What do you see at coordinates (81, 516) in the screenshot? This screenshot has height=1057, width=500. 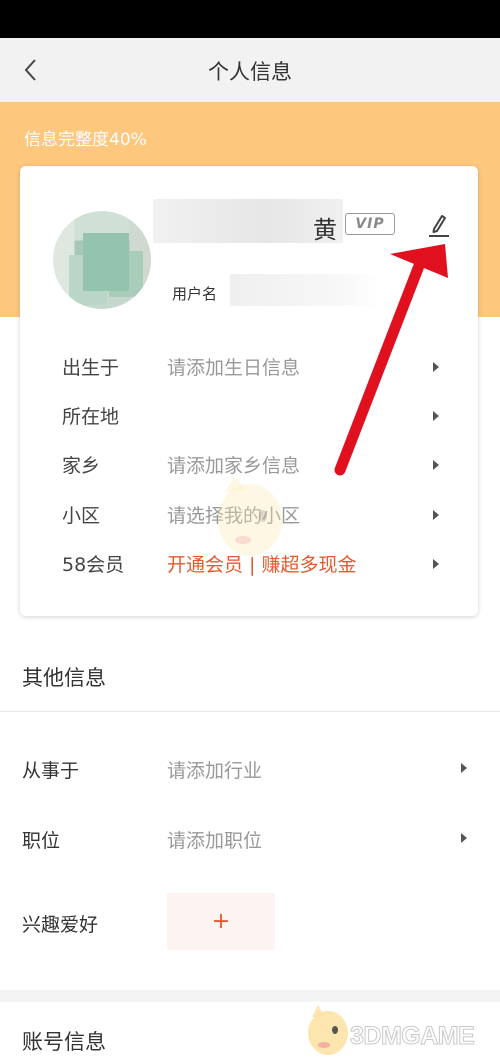 I see `row-label: 小区` at bounding box center [81, 516].